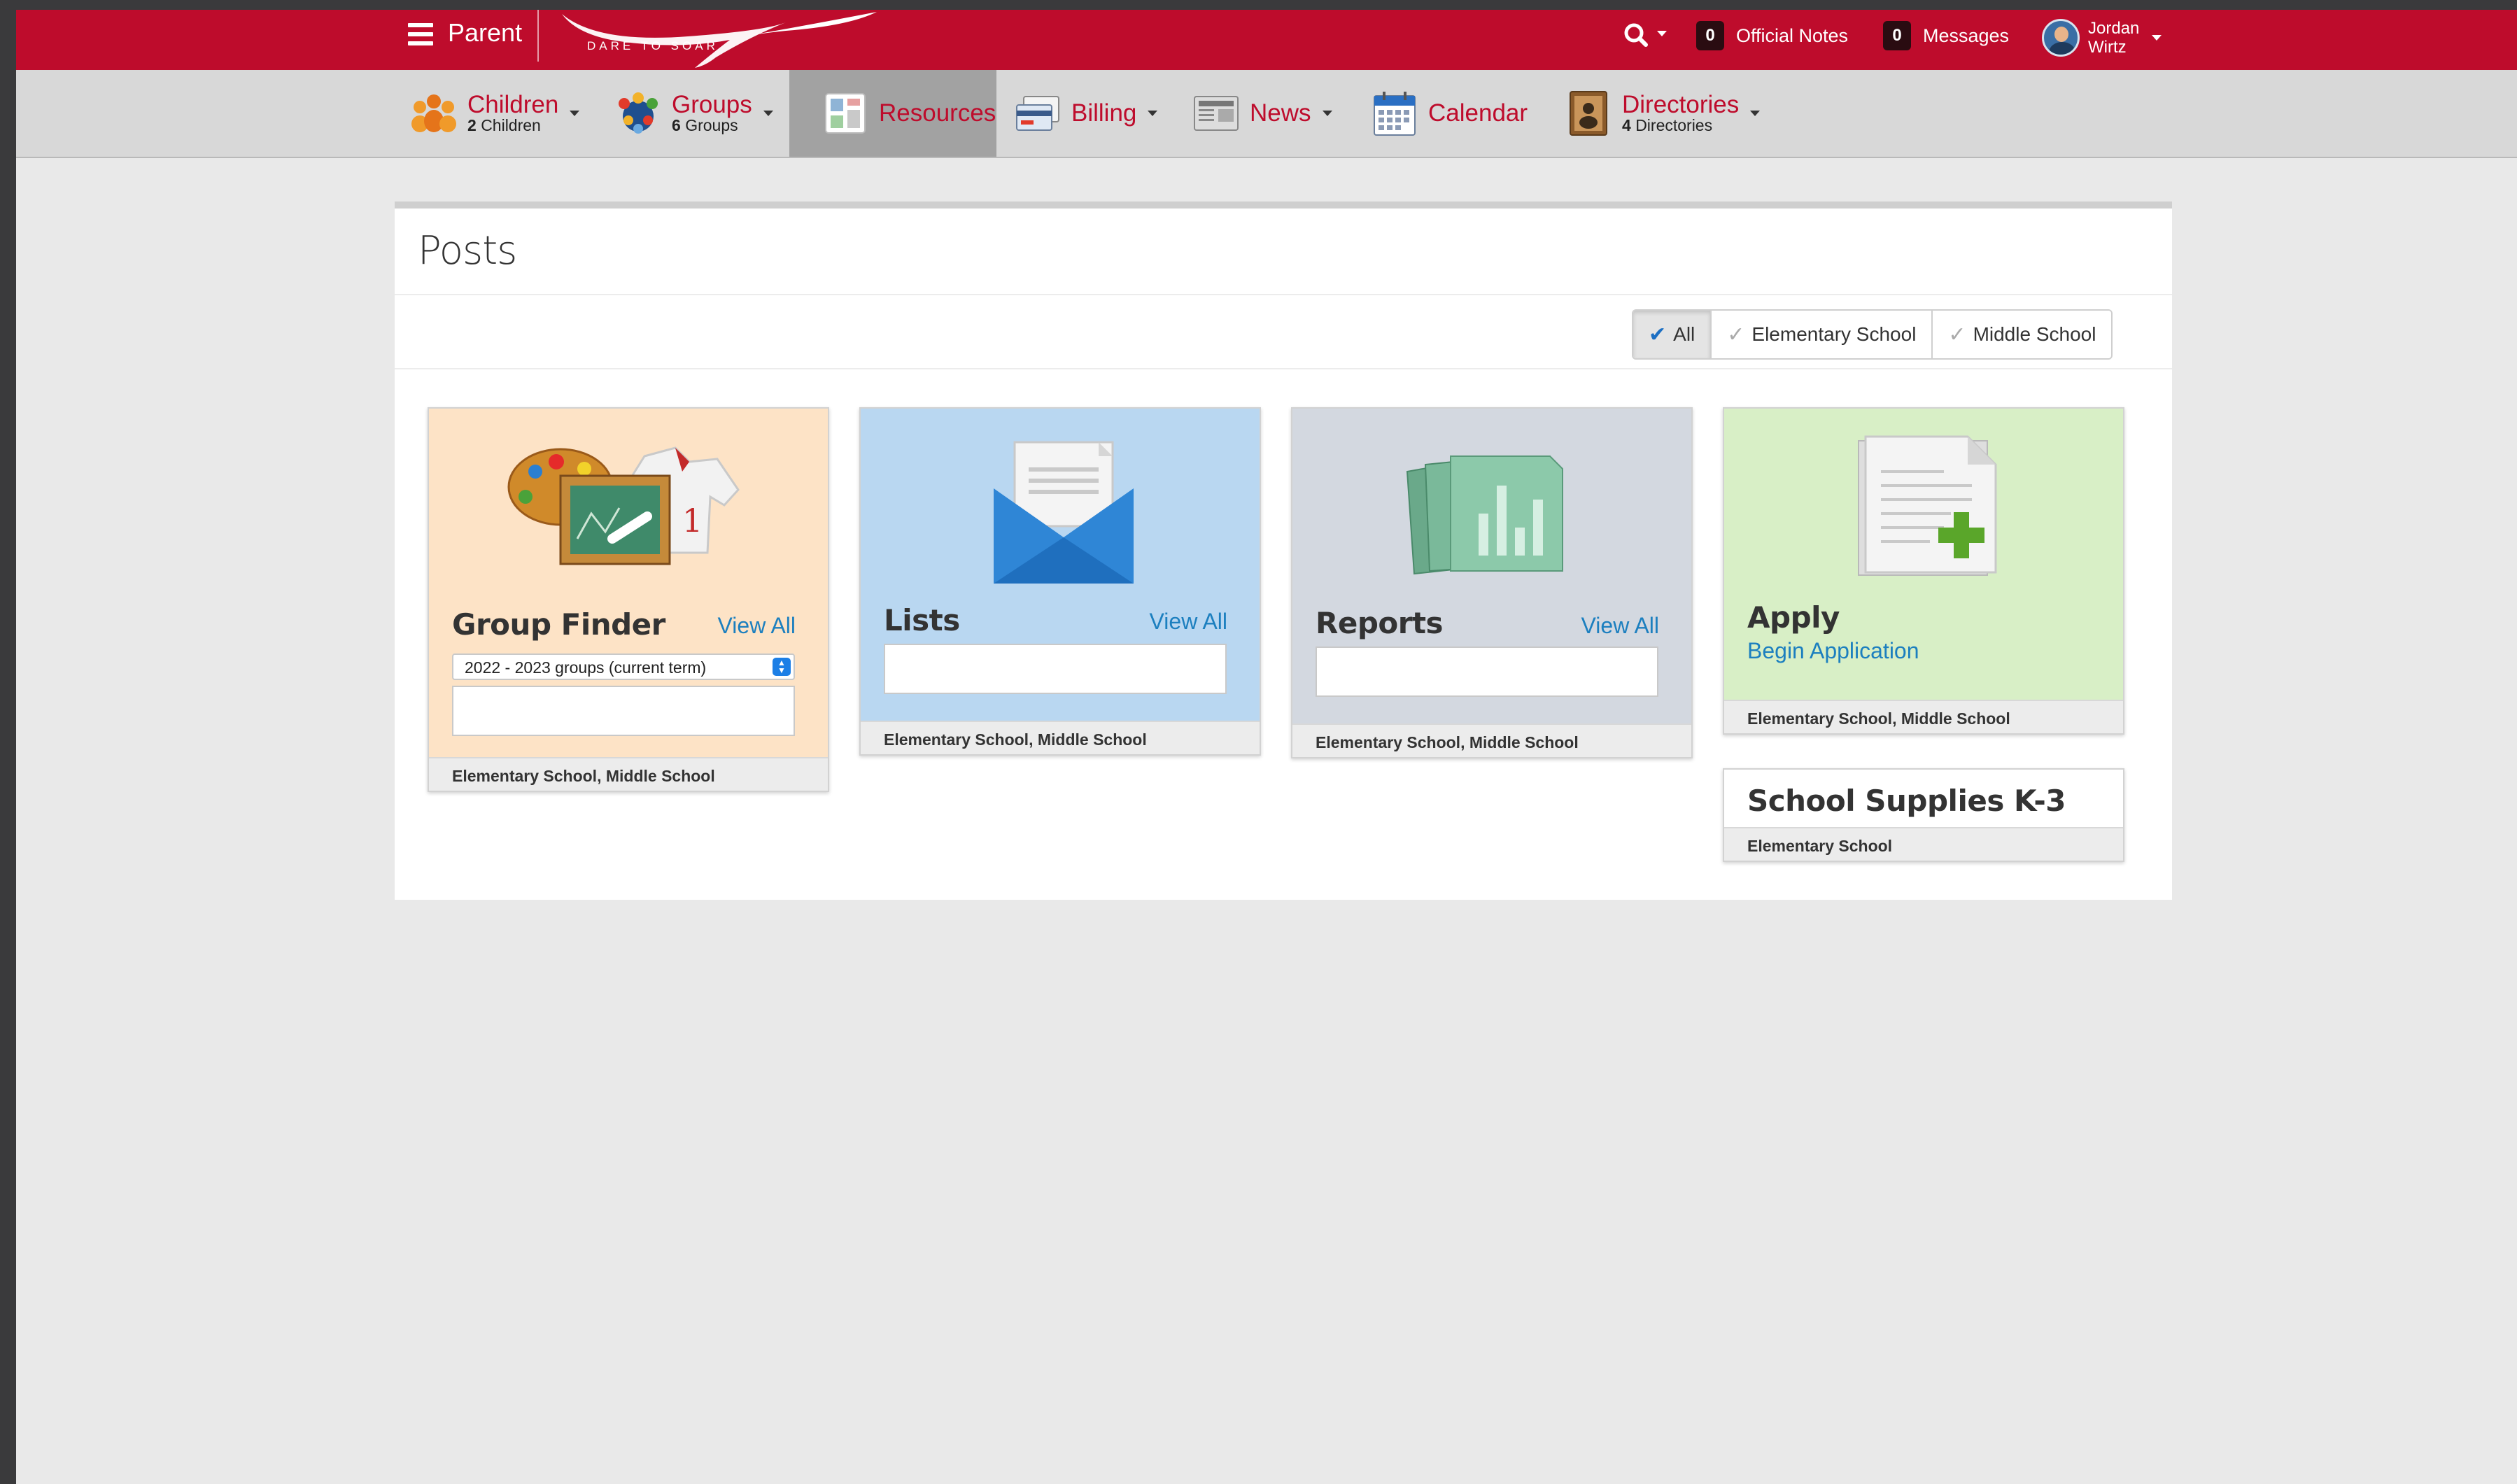  What do you see at coordinates (485, 33) in the screenshot?
I see `role-label: Parent` at bounding box center [485, 33].